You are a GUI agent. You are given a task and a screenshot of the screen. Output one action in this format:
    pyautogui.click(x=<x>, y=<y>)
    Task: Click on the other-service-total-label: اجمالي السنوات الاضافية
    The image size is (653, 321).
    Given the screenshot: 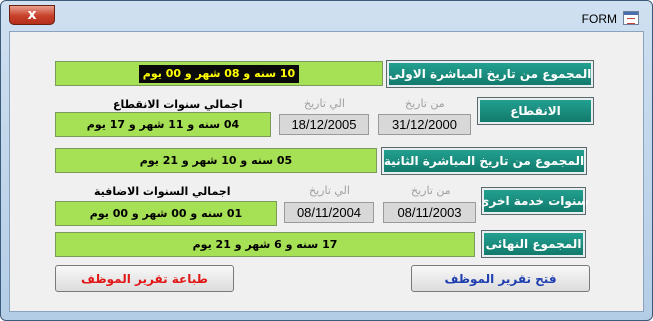 What is the action you would take?
    pyautogui.click(x=162, y=191)
    